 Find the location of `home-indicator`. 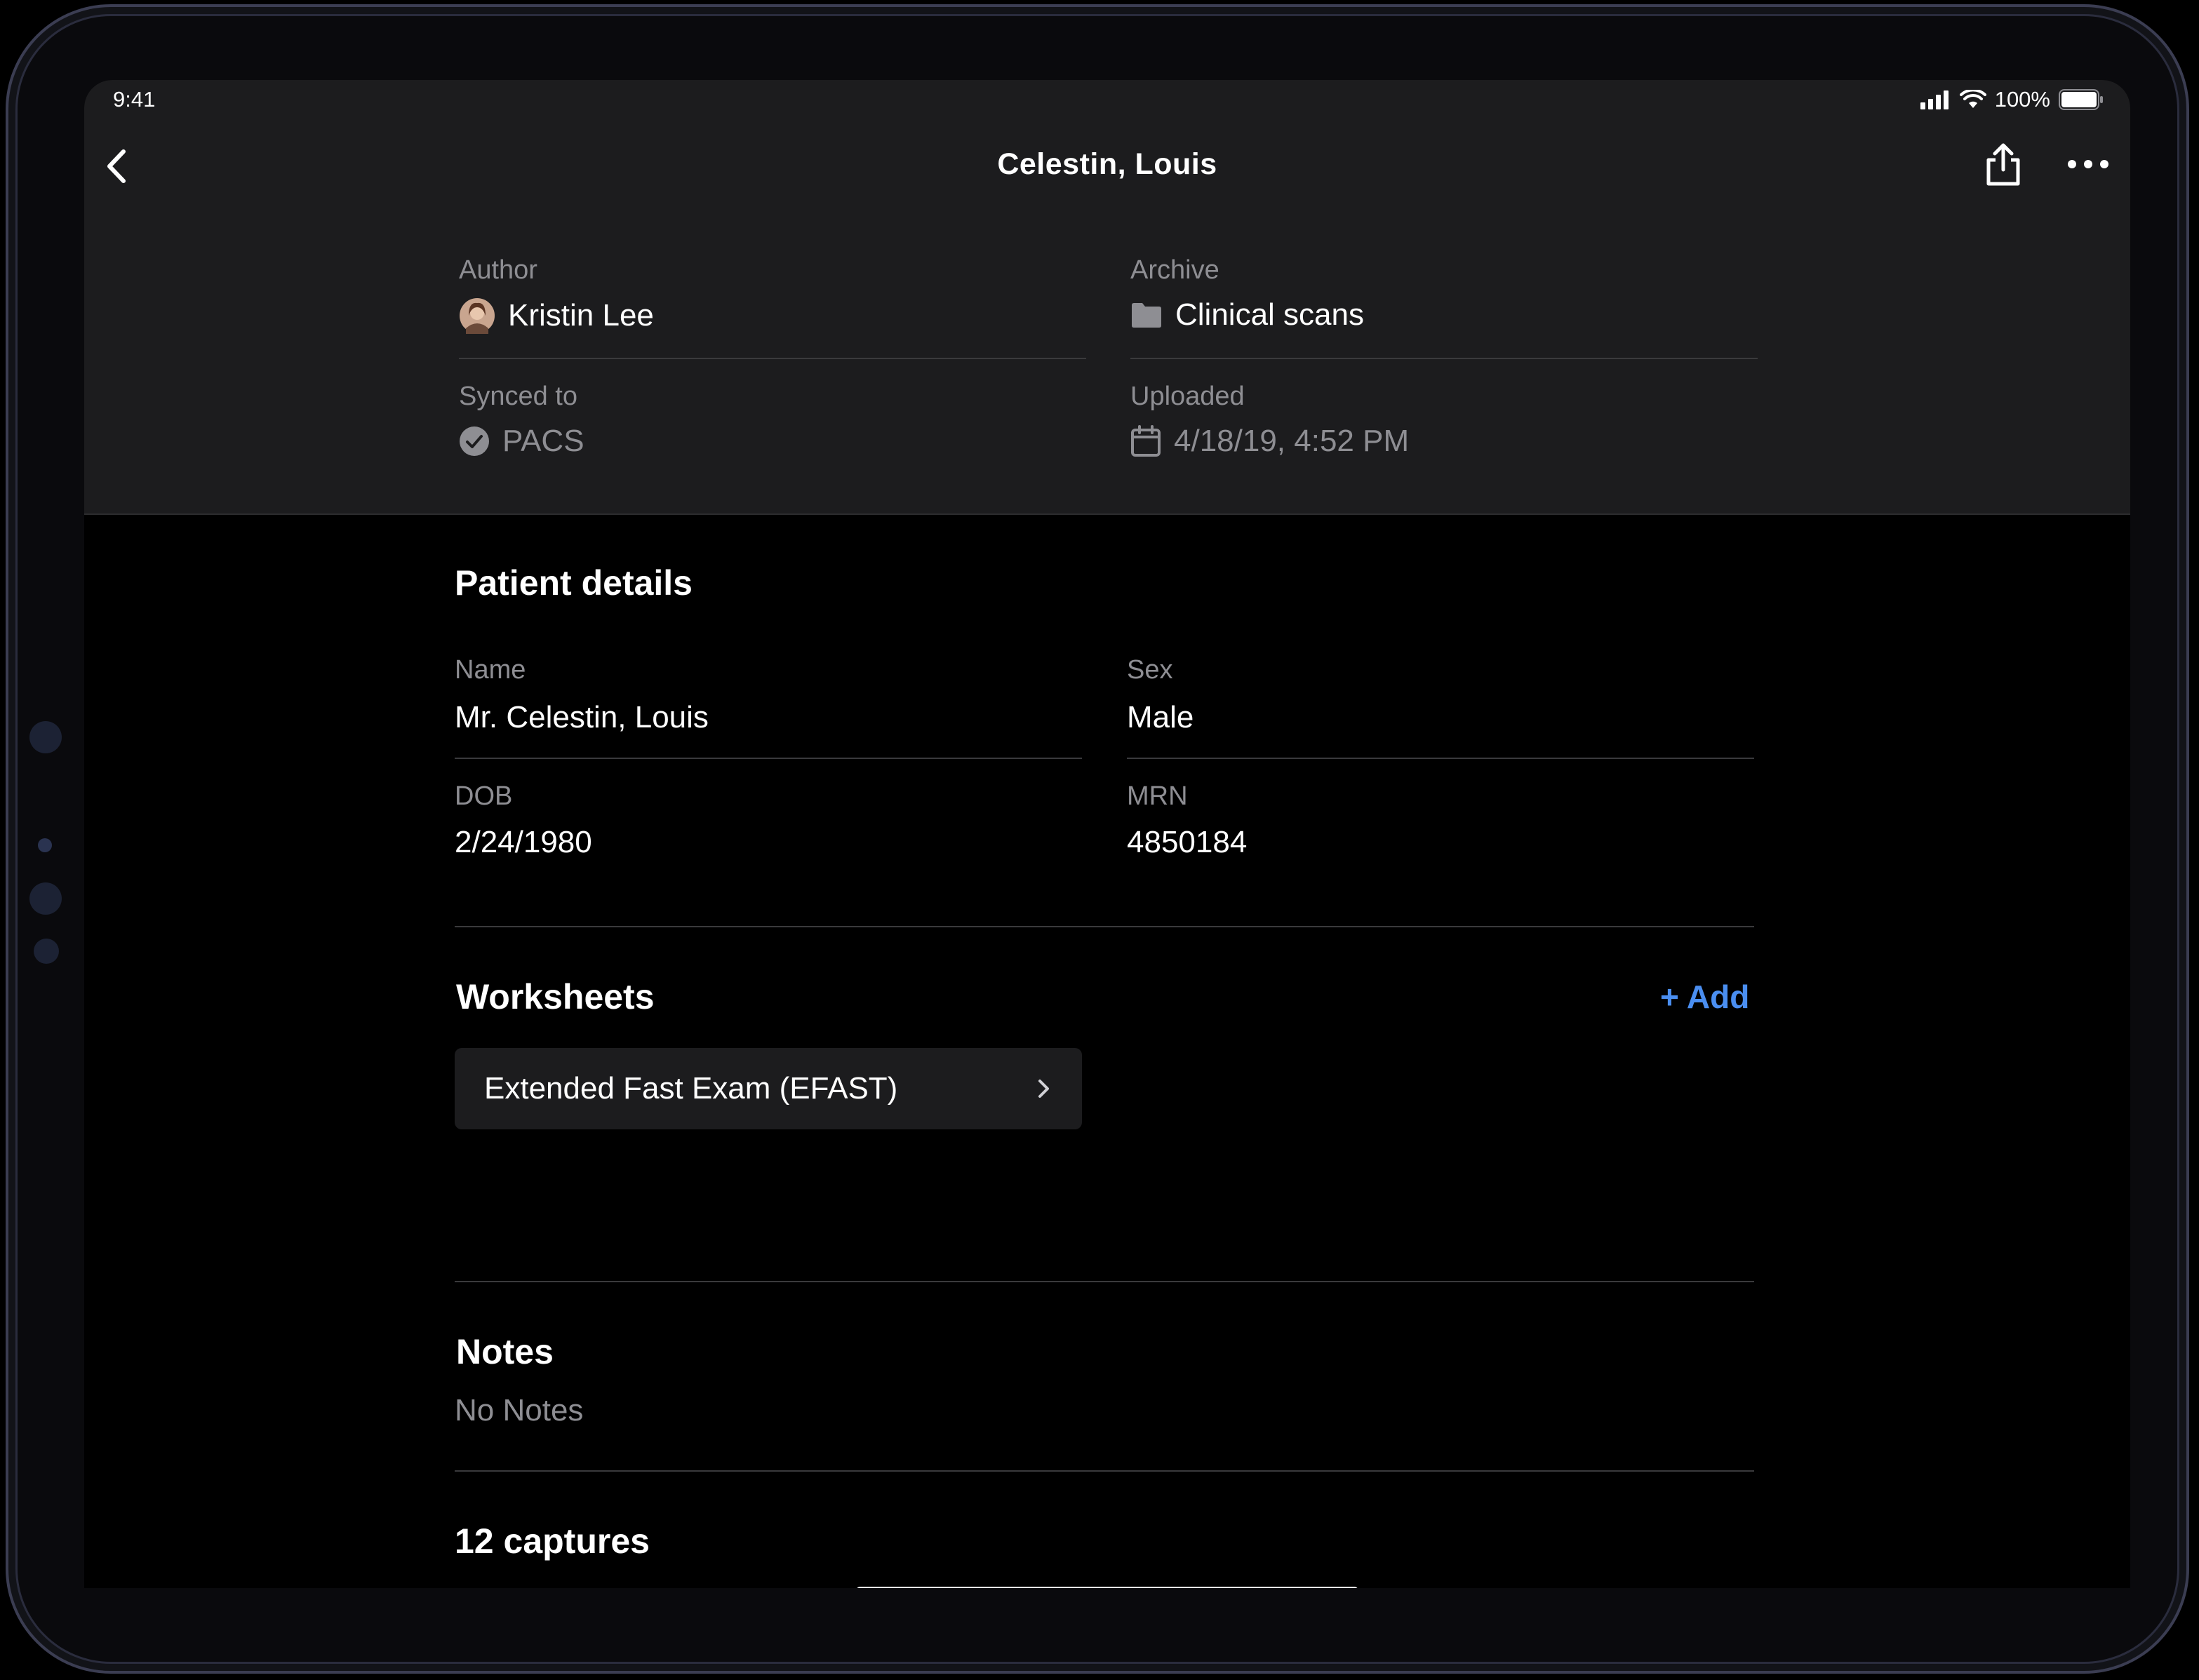

home-indicator is located at coordinates (1107, 1587).